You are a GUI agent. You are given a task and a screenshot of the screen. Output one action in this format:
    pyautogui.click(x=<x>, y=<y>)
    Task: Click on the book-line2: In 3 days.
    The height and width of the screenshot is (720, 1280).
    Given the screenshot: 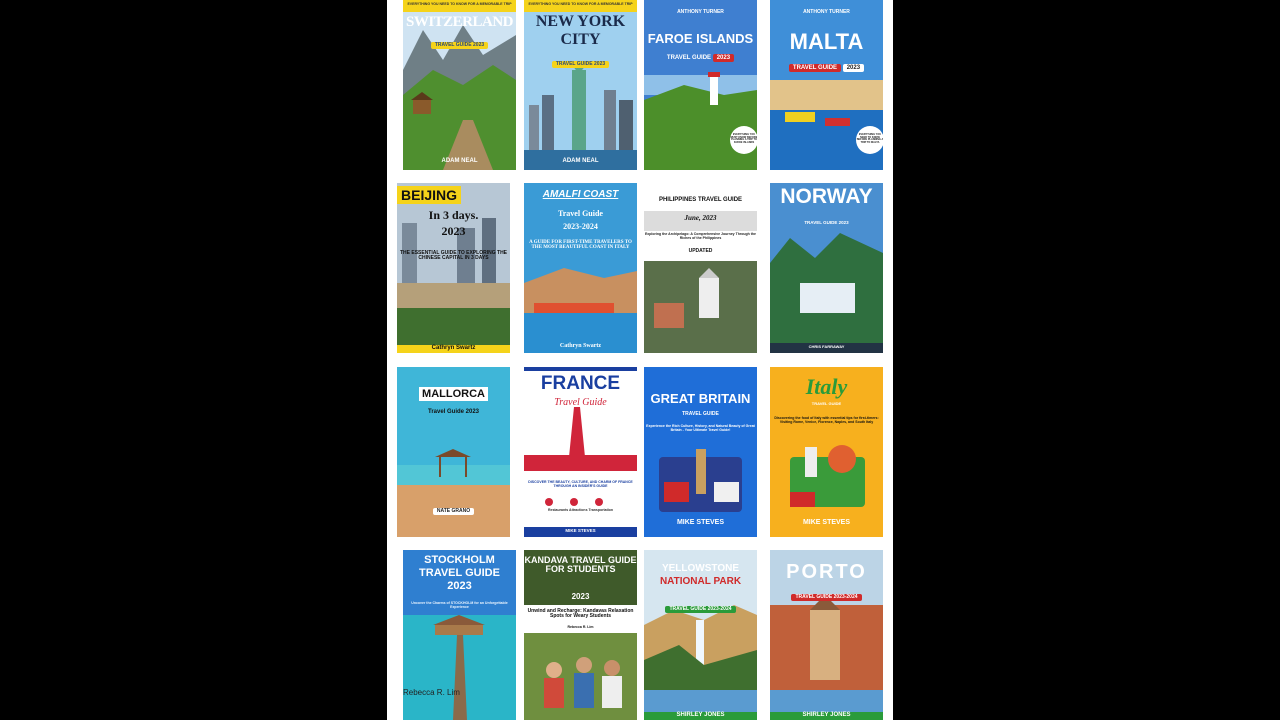 What is the action you would take?
    pyautogui.click(x=453, y=215)
    